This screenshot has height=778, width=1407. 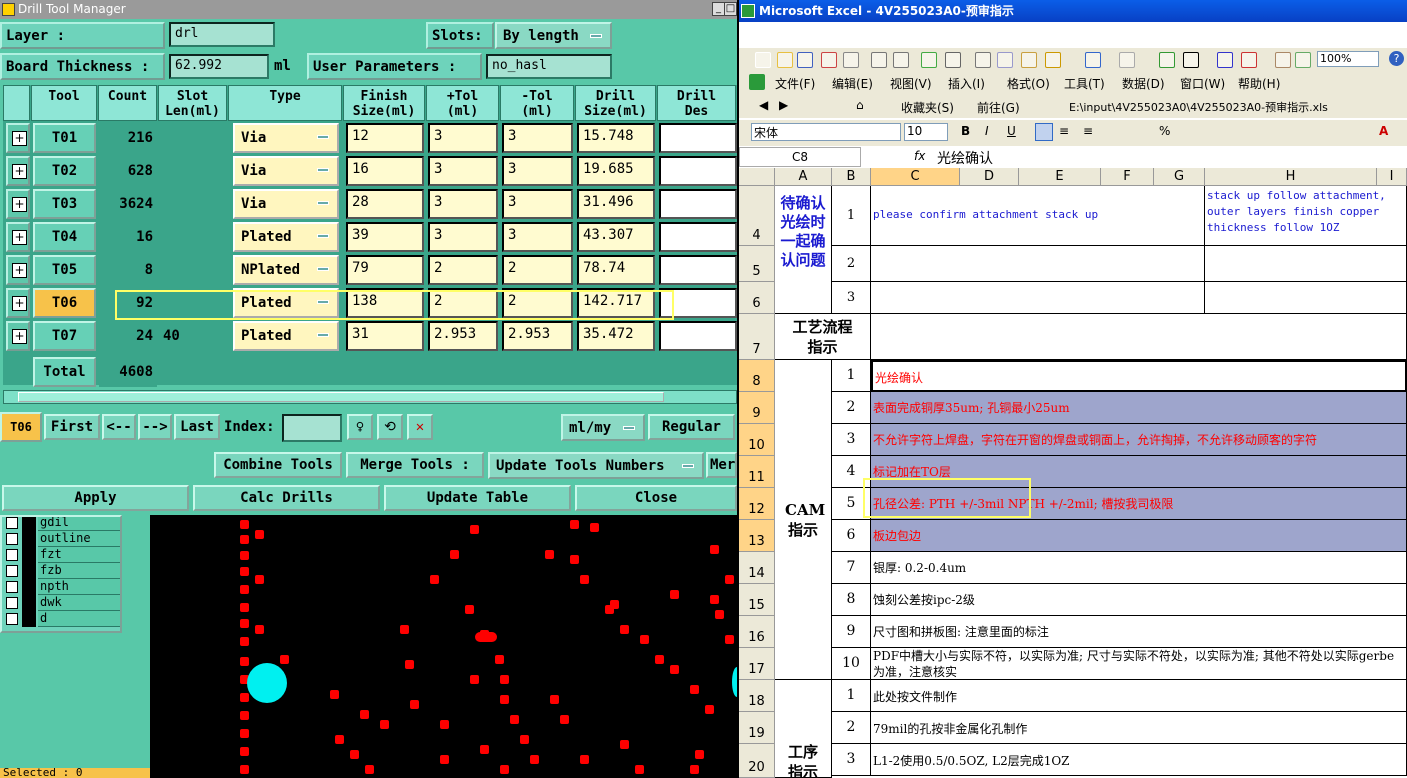 I want to click on email-icon, so click(x=851, y=60).